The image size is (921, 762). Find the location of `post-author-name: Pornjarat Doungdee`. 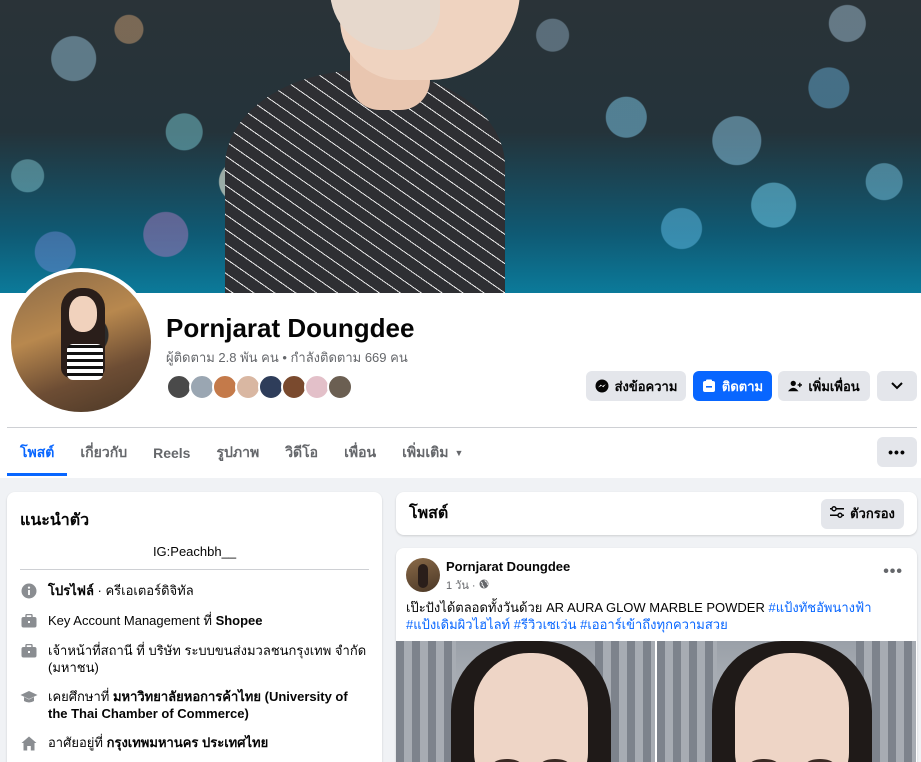

post-author-name: Pornjarat Doungdee is located at coordinates (508, 566).